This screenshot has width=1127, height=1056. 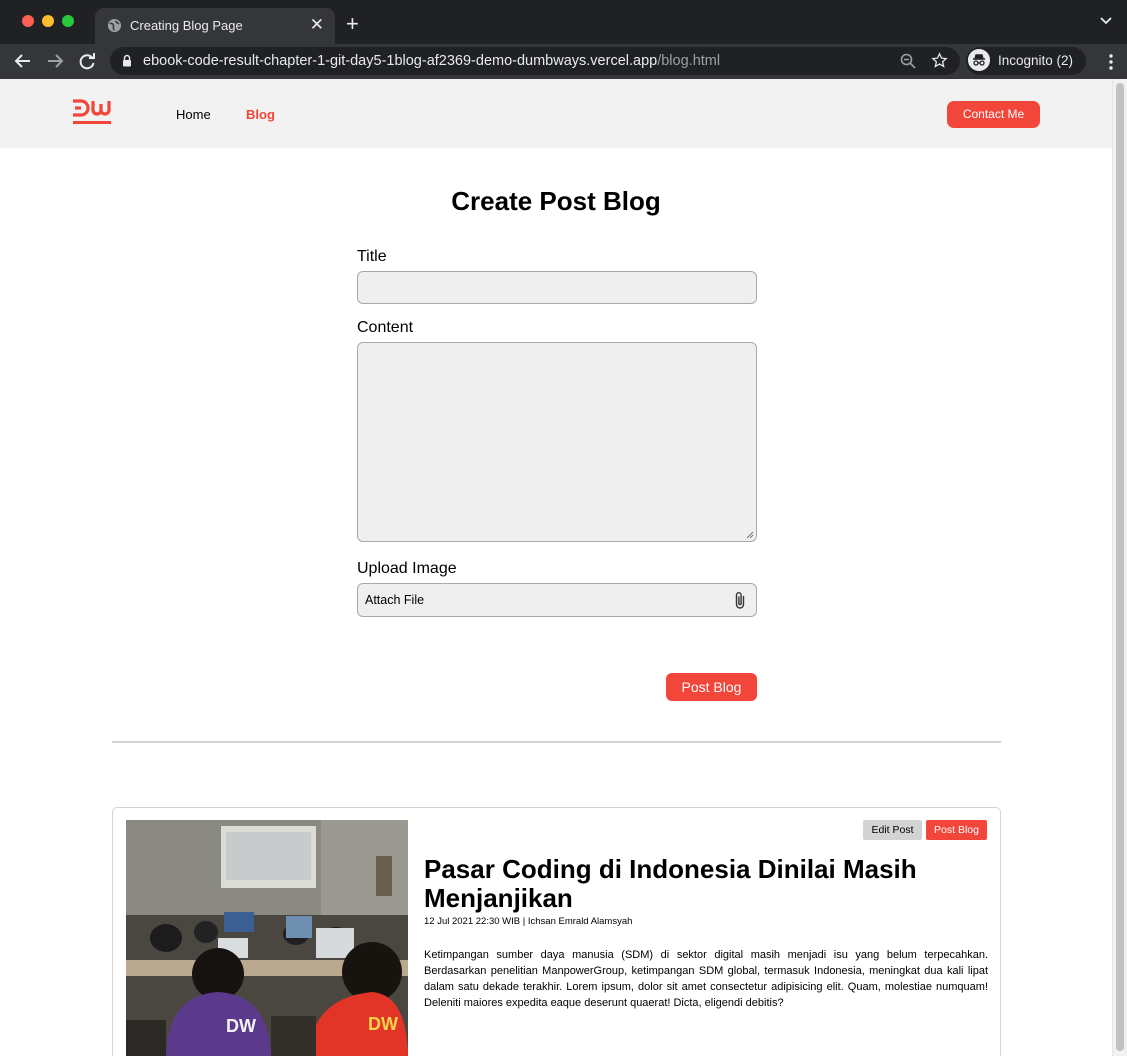 What do you see at coordinates (267, 938) in the screenshot?
I see `blog-post-image: DW DW` at bounding box center [267, 938].